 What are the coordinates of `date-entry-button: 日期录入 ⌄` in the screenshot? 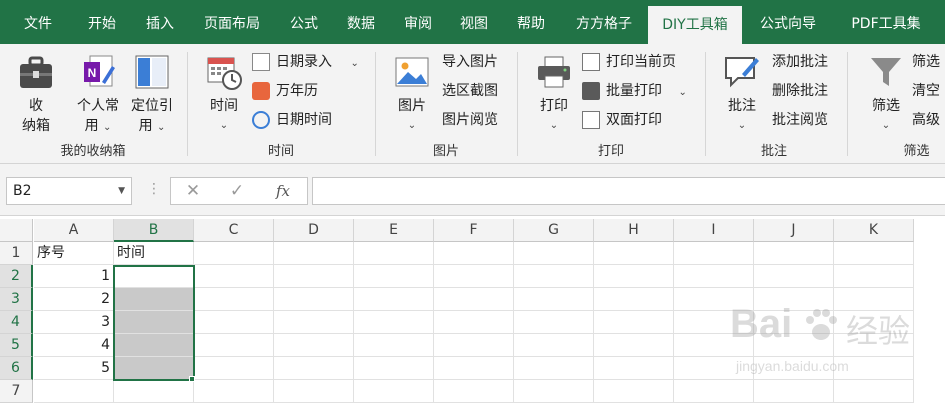 It's located at (305, 62).